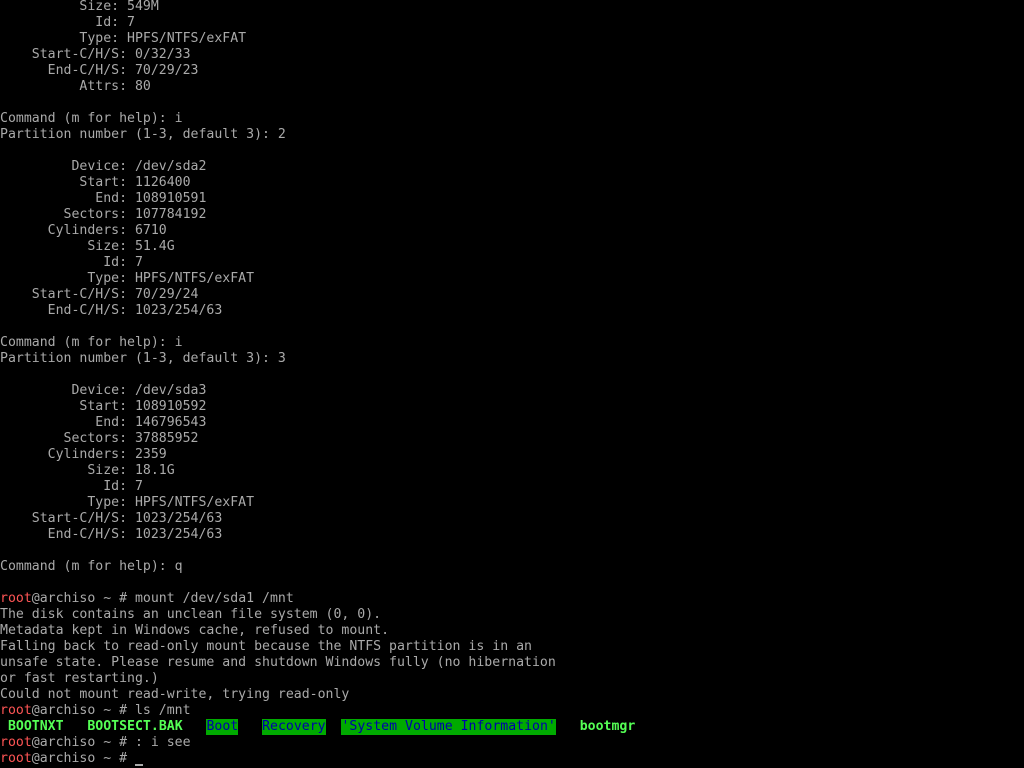 The width and height of the screenshot is (1024, 768). I want to click on output-text: End: 108910591, so click(103, 198).